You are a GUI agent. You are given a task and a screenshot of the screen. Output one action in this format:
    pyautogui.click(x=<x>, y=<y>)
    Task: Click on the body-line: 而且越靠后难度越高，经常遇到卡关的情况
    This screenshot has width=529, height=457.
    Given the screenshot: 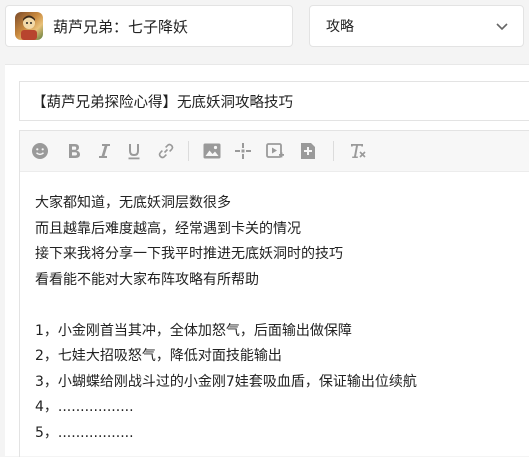 What is the action you would take?
    pyautogui.click(x=168, y=228)
    